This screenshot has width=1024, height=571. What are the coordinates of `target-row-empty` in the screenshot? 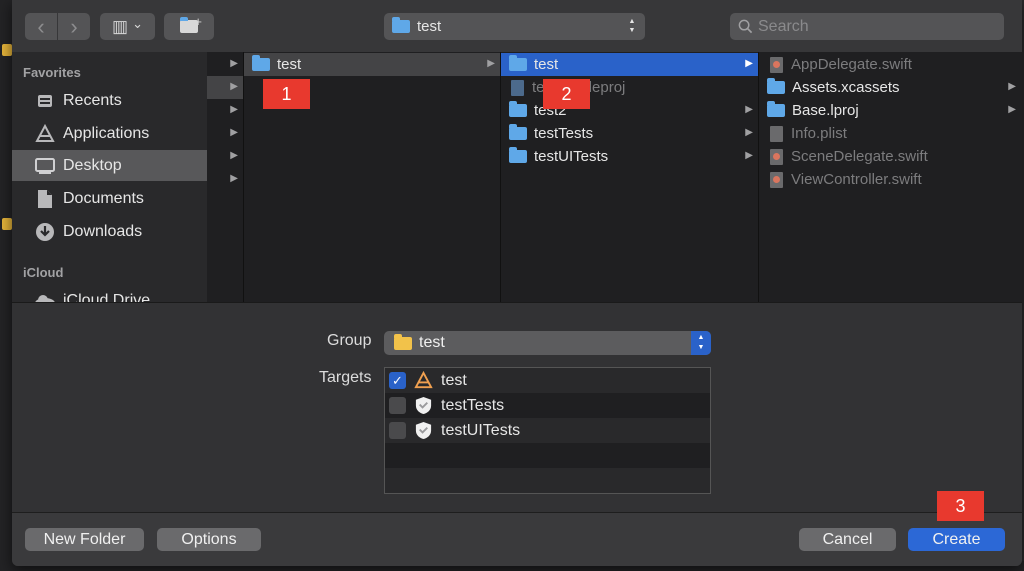 It's located at (547, 480).